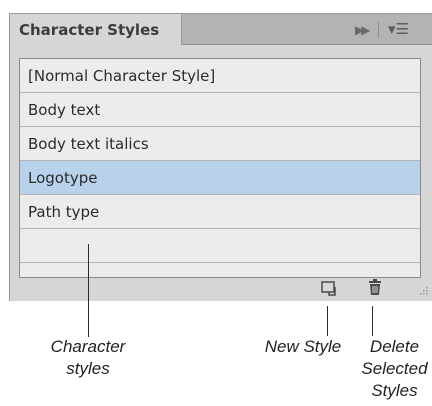  What do you see at coordinates (327, 321) in the screenshot?
I see `callout-line-new-style` at bounding box center [327, 321].